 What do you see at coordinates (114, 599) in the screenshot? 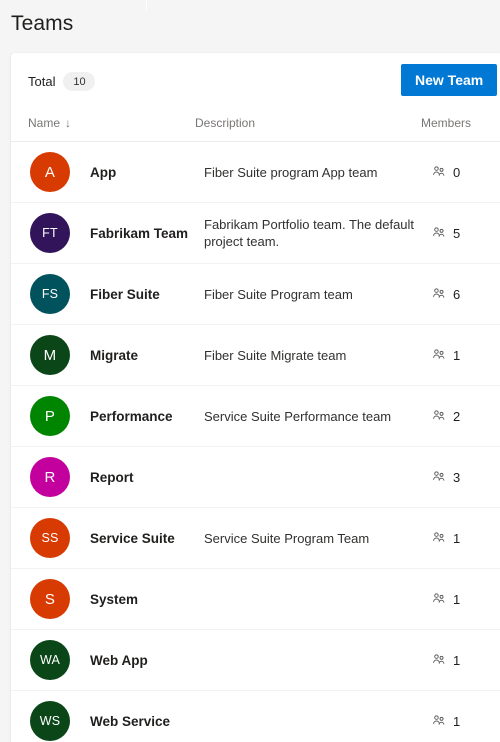
I see `team-name: System` at bounding box center [114, 599].